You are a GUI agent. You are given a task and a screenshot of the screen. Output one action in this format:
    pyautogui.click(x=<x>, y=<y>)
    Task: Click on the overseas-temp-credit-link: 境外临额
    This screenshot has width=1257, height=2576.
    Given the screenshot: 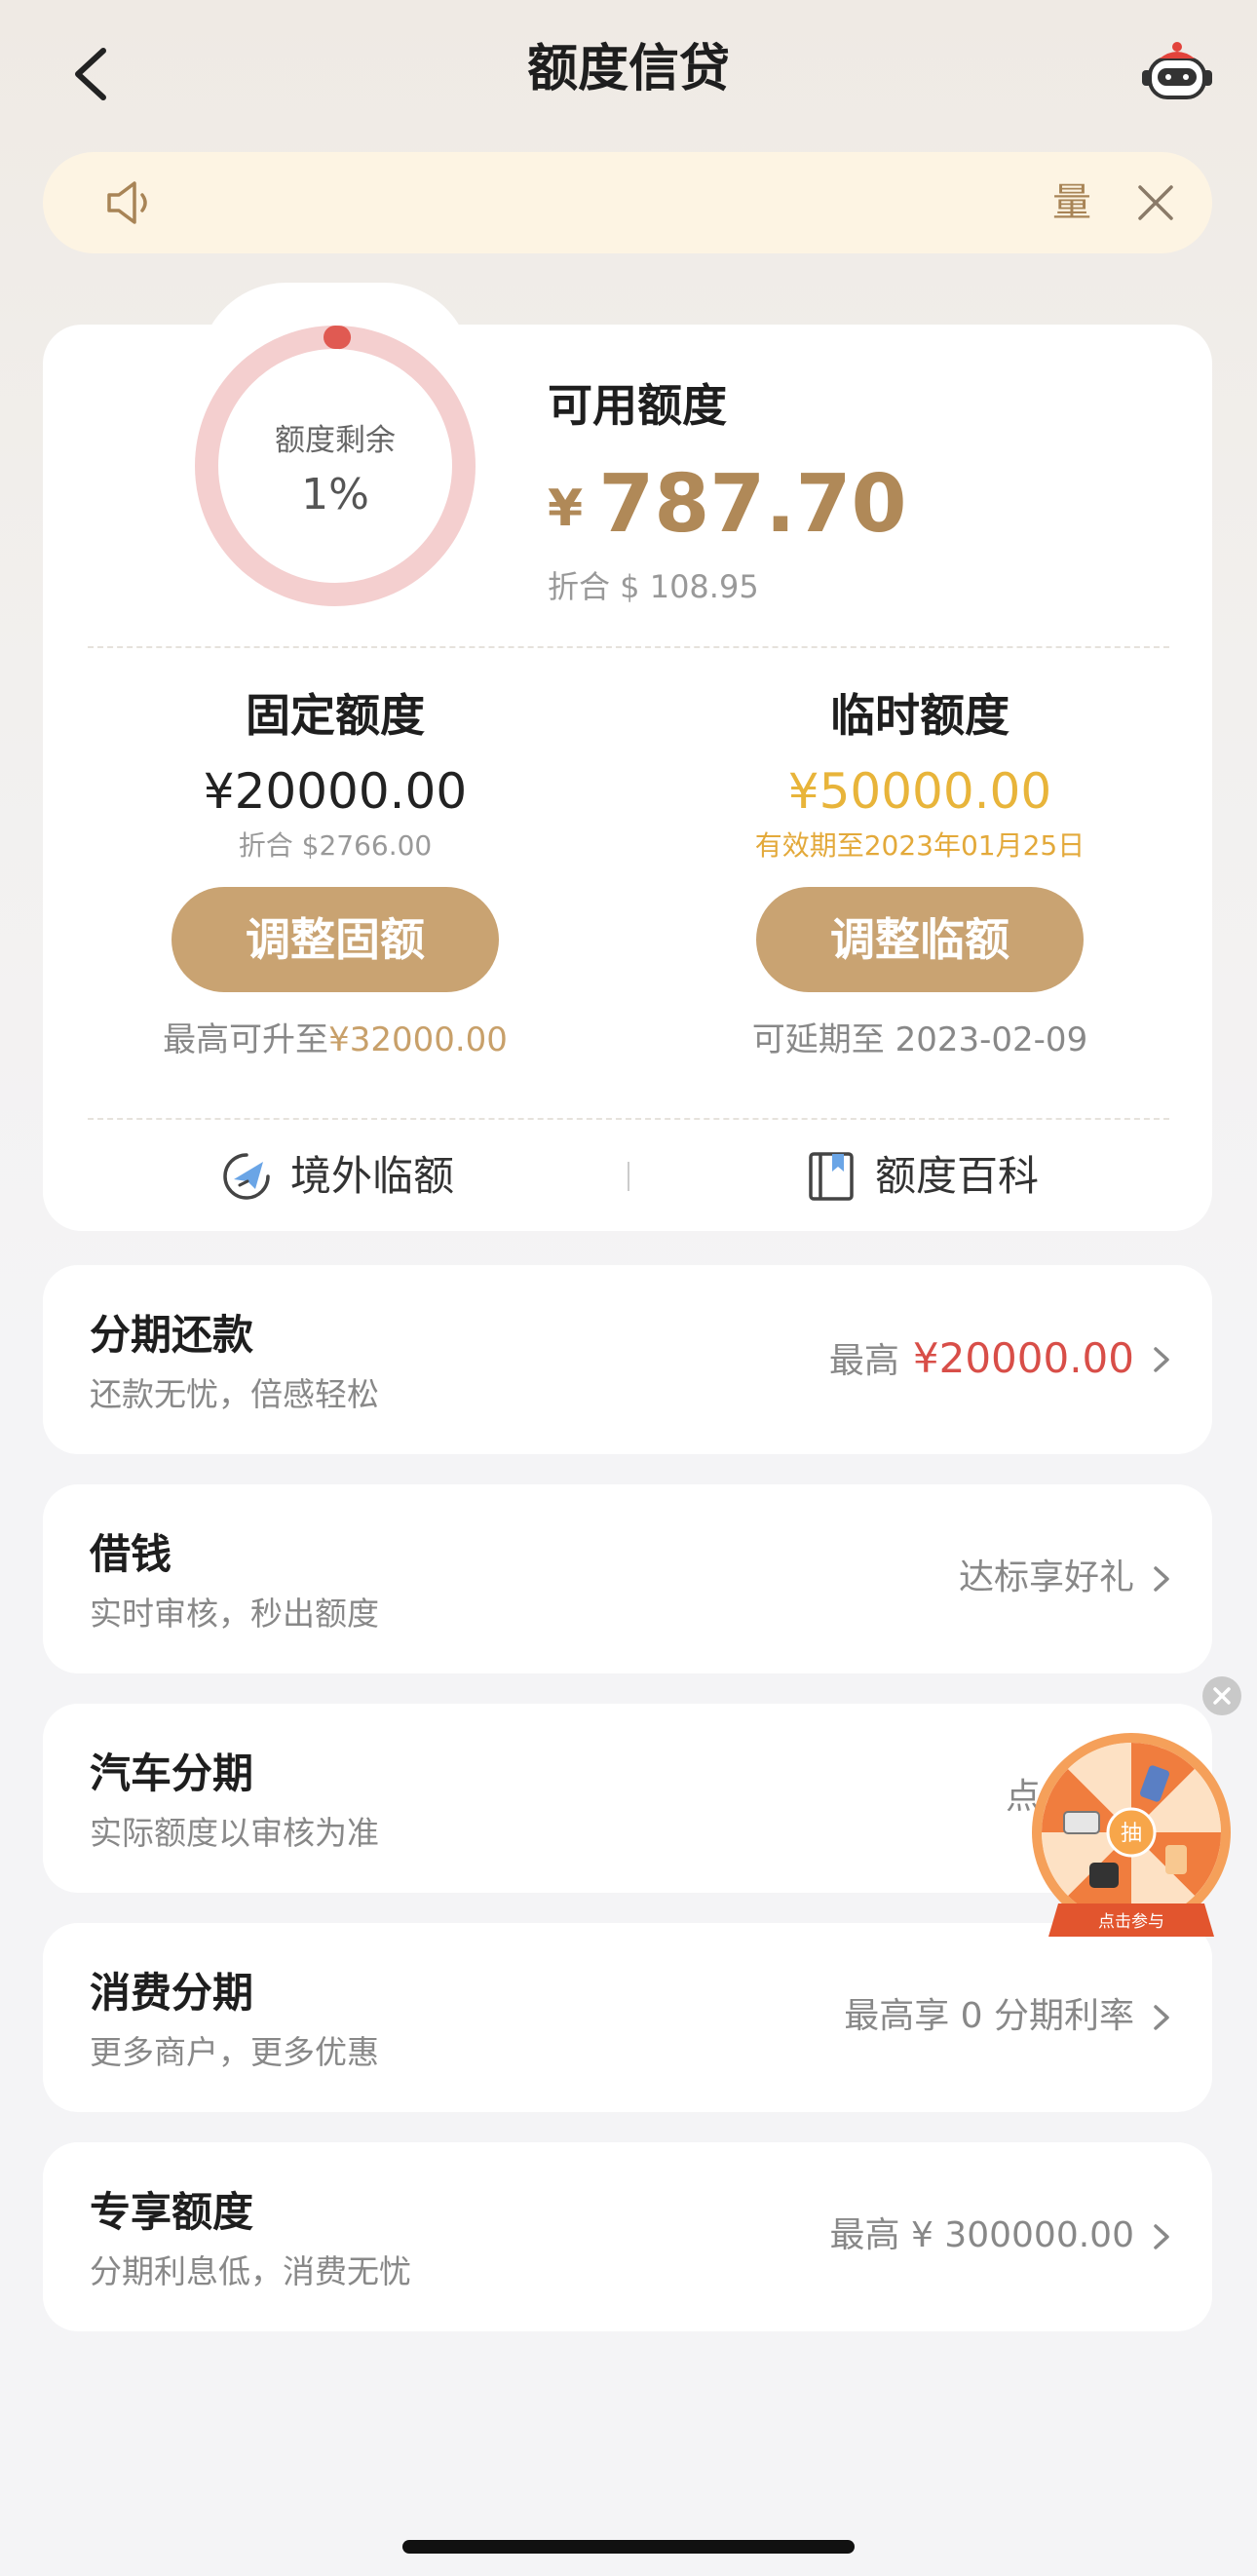 What is the action you would take?
    pyautogui.click(x=347, y=1176)
    